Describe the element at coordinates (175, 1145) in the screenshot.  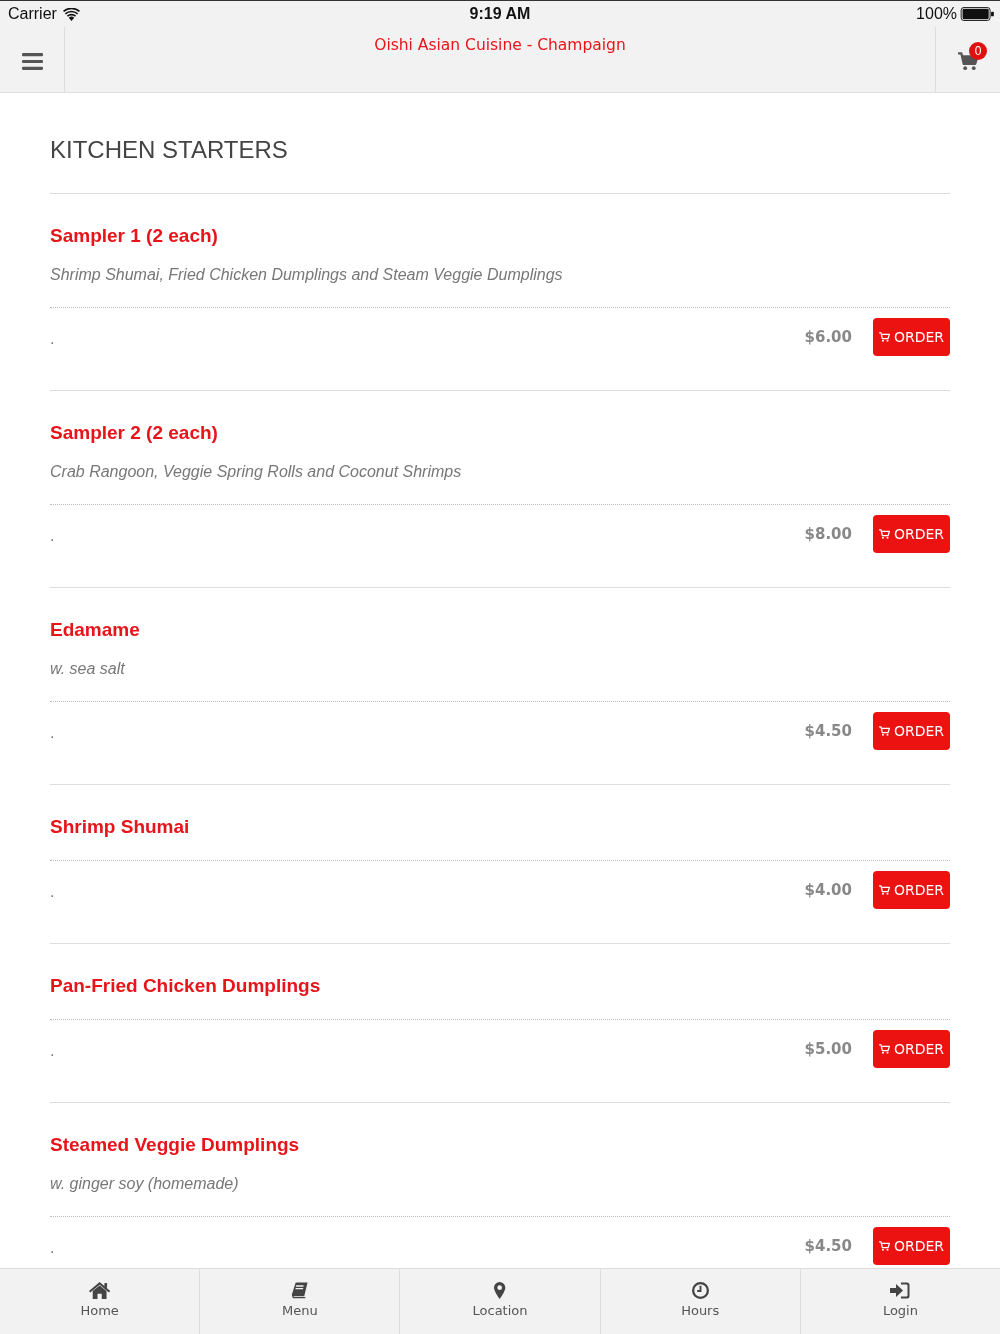
I see `dish-name: Steamed Veggie Dumplings` at that location.